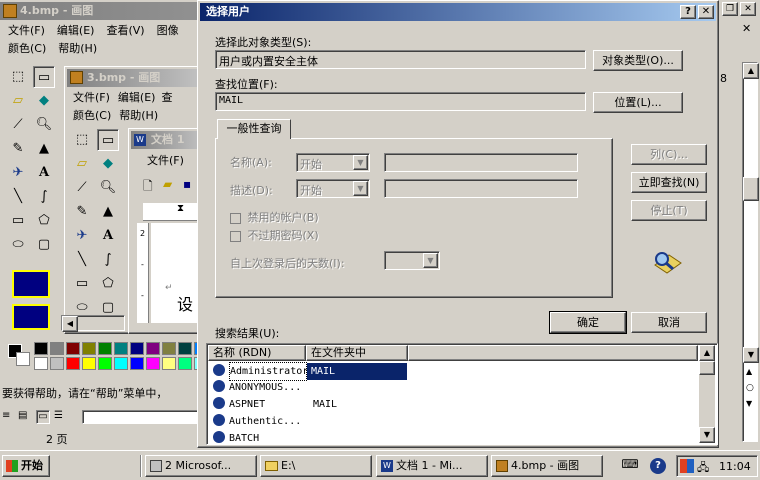 The width and height of the screenshot is (760, 480). What do you see at coordinates (749, 403) in the screenshot?
I see `next-page-icon: ▼` at bounding box center [749, 403].